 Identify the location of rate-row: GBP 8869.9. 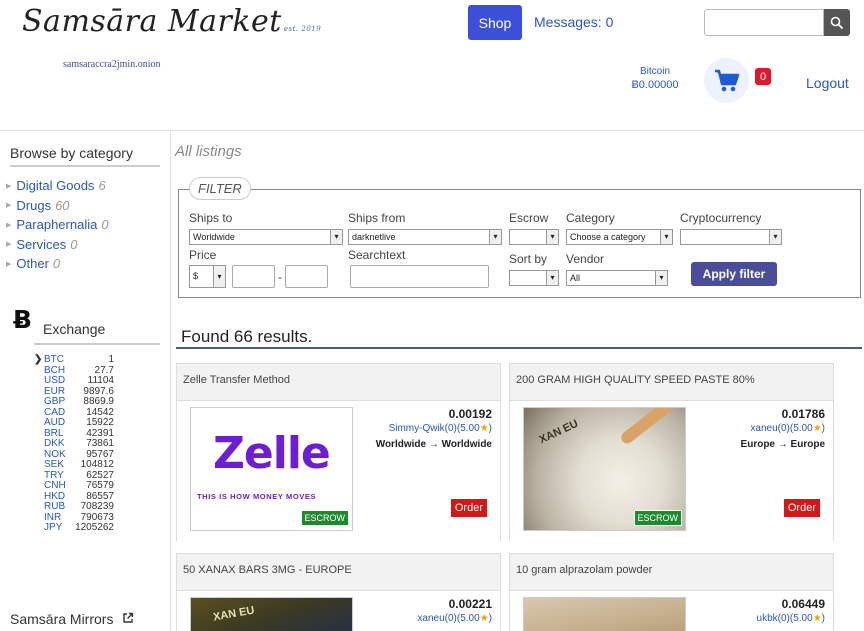
(74, 402).